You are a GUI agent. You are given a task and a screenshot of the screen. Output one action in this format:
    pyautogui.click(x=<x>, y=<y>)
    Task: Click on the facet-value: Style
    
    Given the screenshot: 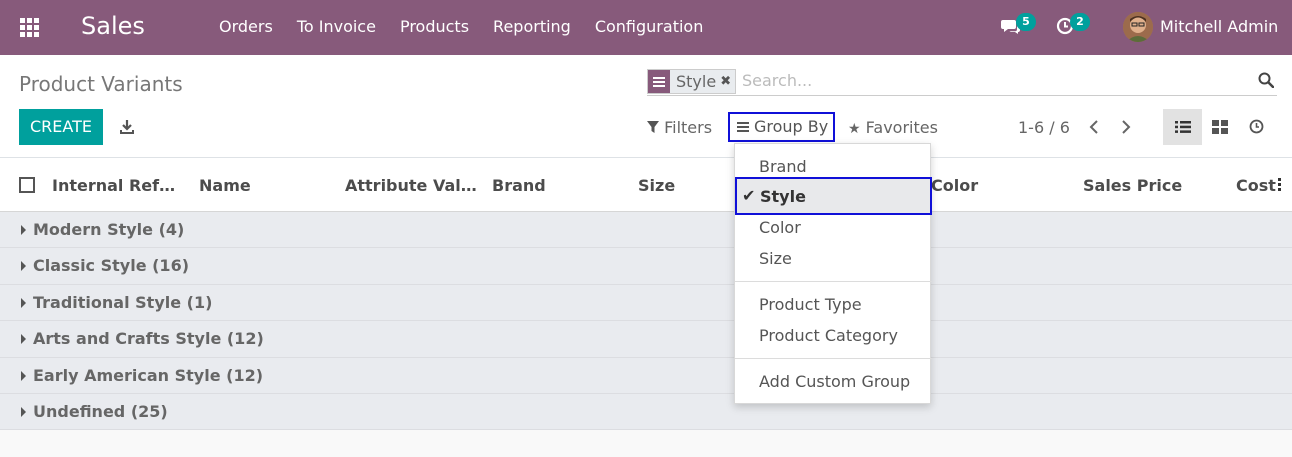 What is the action you would take?
    pyautogui.click(x=696, y=81)
    